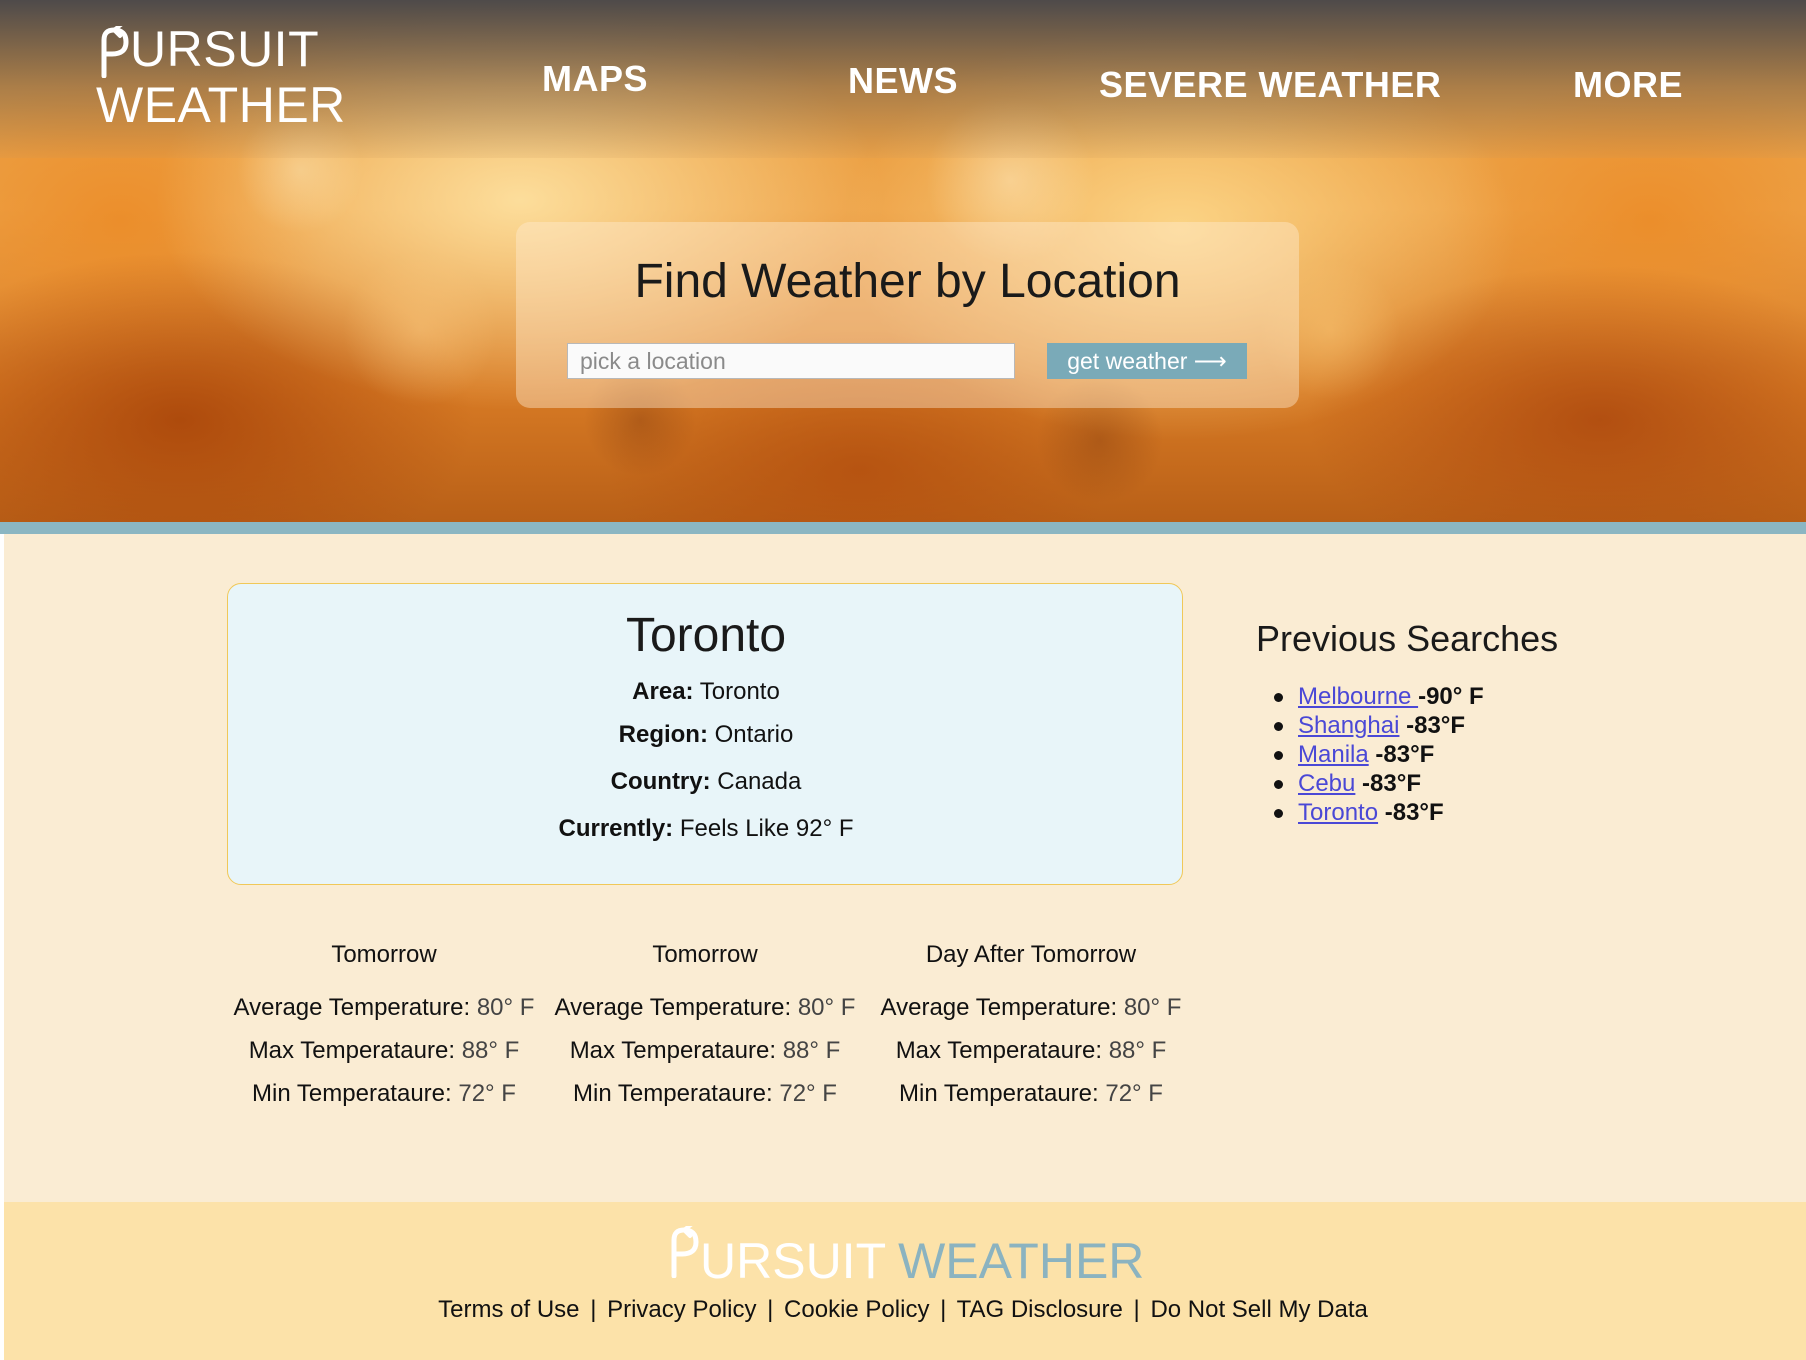  I want to click on forecast-day-label: Day After Tomorrow, so click(1031, 954).